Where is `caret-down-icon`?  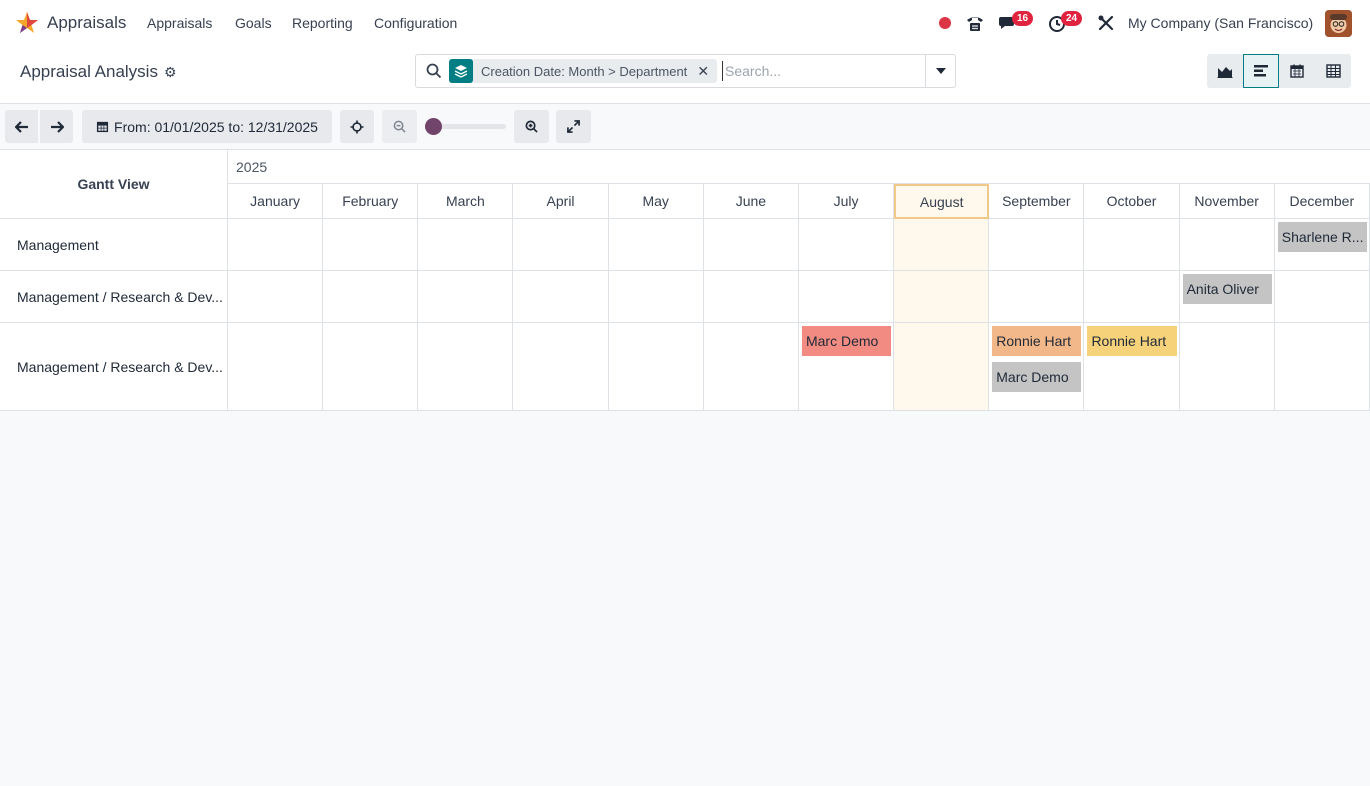
caret-down-icon is located at coordinates (940, 71).